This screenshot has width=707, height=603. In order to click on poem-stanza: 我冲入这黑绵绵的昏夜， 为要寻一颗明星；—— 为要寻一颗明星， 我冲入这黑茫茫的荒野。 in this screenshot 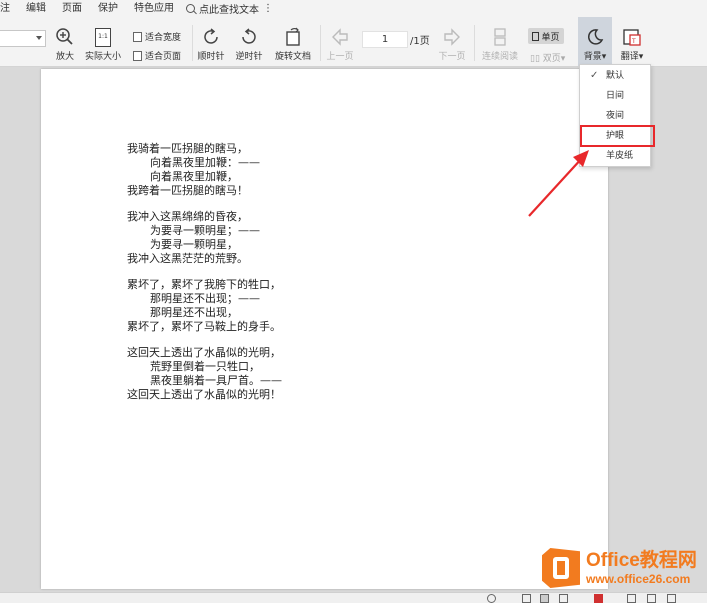, I will do `click(204, 238)`.